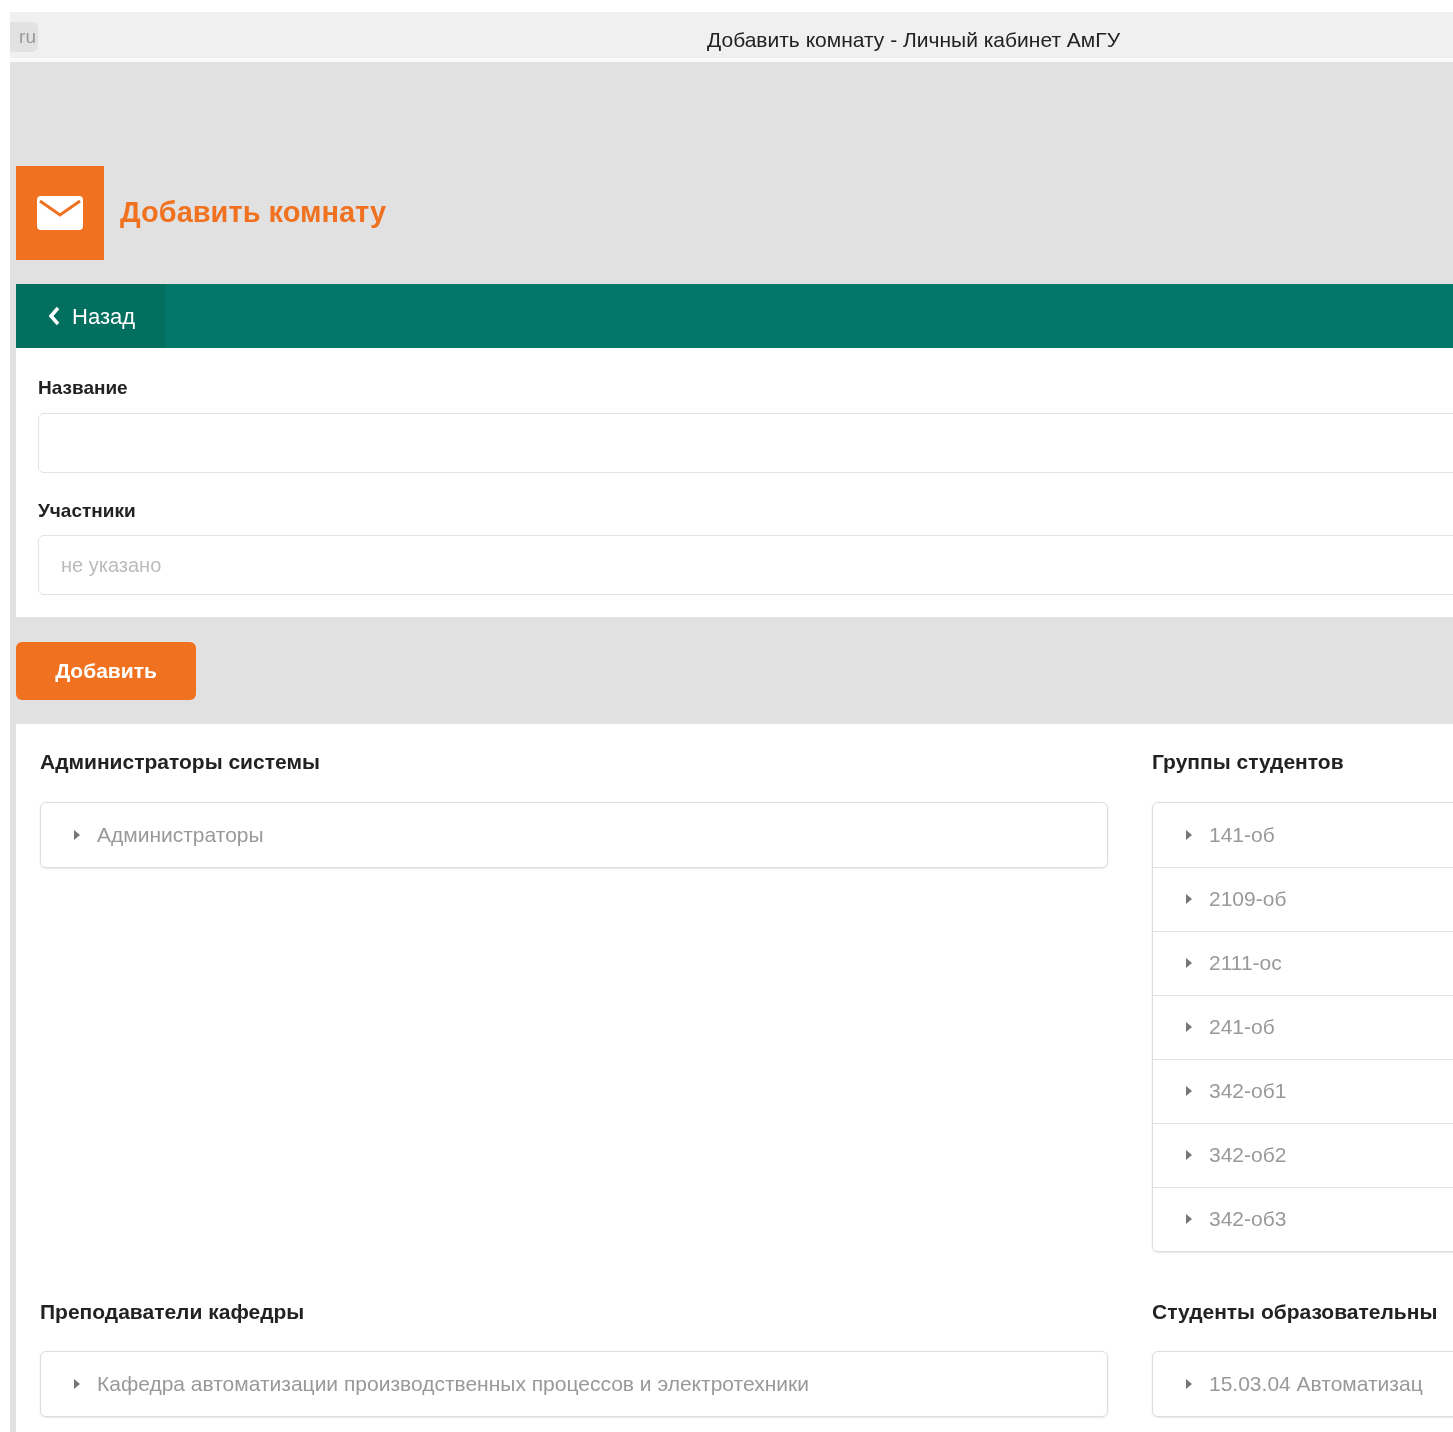 The height and width of the screenshot is (1432, 1453). Describe the element at coordinates (1295, 1311) in the screenshot. I see `section-title: Студенты образовательны` at that location.